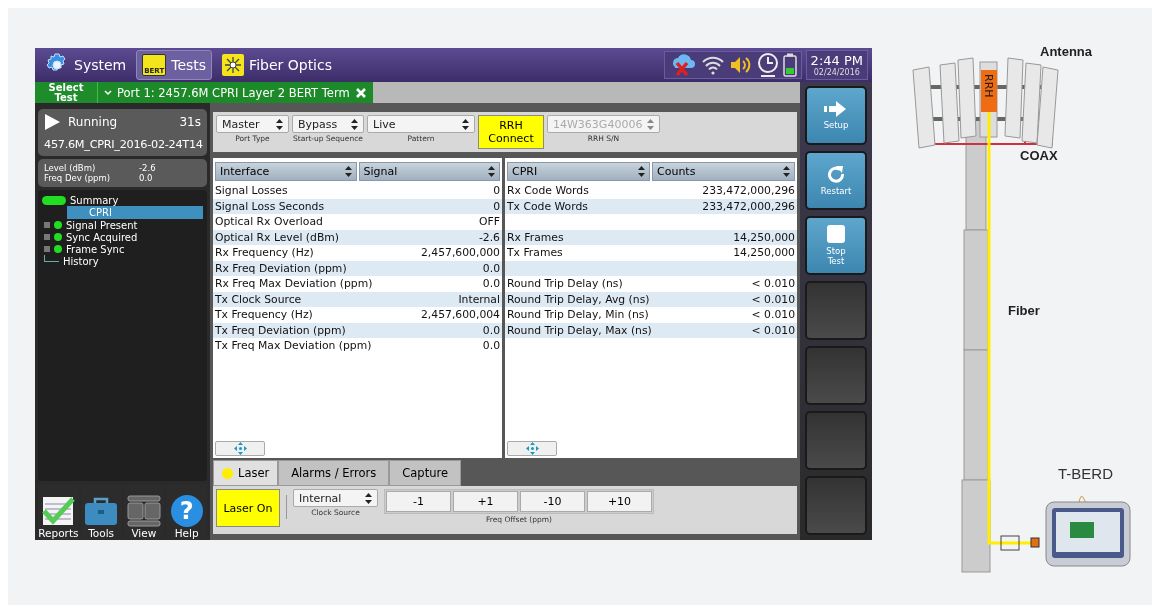 This screenshot has height=613, width=1152. I want to click on category-dropdown: Signal, so click(429, 171).